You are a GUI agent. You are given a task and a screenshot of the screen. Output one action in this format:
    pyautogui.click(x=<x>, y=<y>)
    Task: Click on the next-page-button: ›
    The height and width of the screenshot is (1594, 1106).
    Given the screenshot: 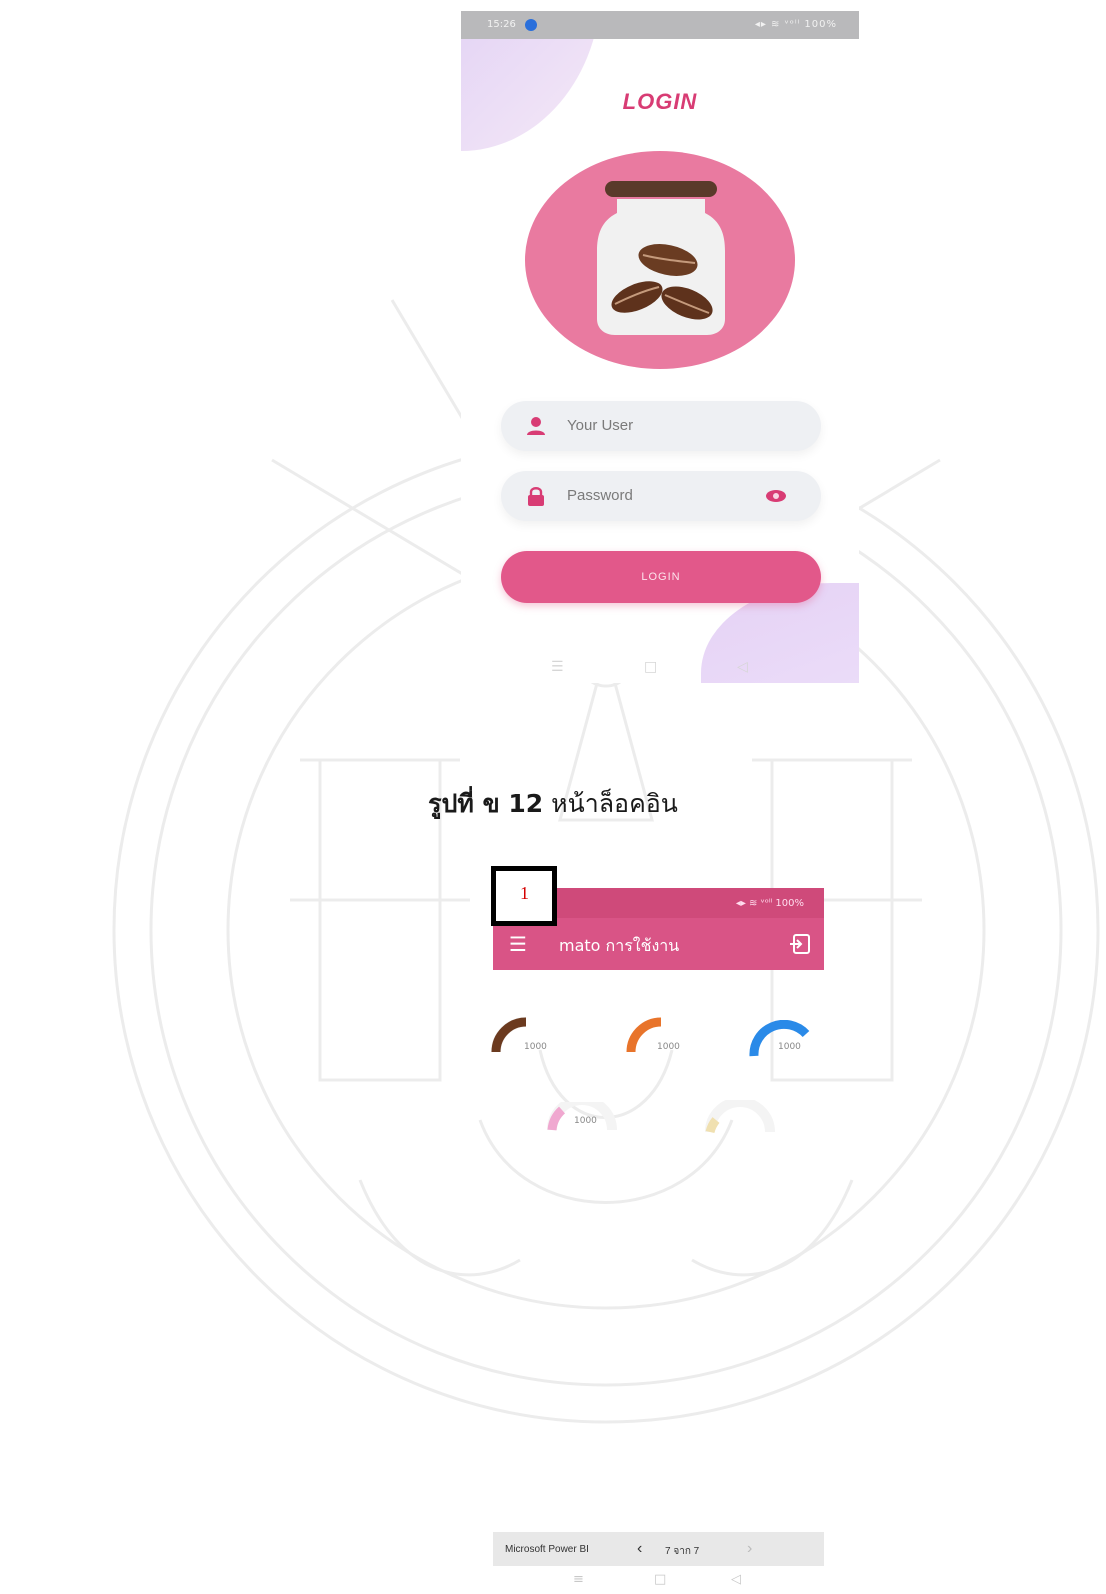 What is the action you would take?
    pyautogui.click(x=749, y=1549)
    